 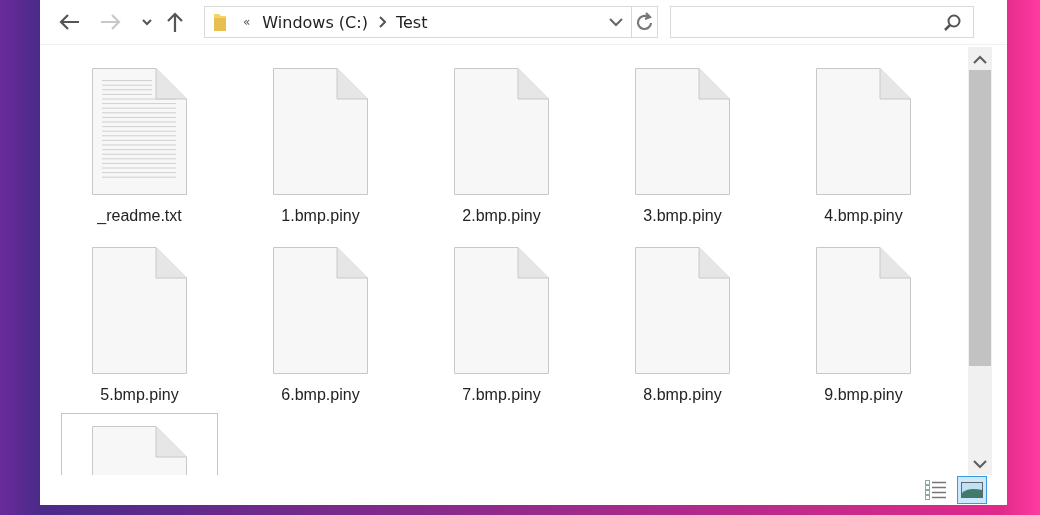 I want to click on file-item: 2.bmp.piny, so click(x=501, y=143).